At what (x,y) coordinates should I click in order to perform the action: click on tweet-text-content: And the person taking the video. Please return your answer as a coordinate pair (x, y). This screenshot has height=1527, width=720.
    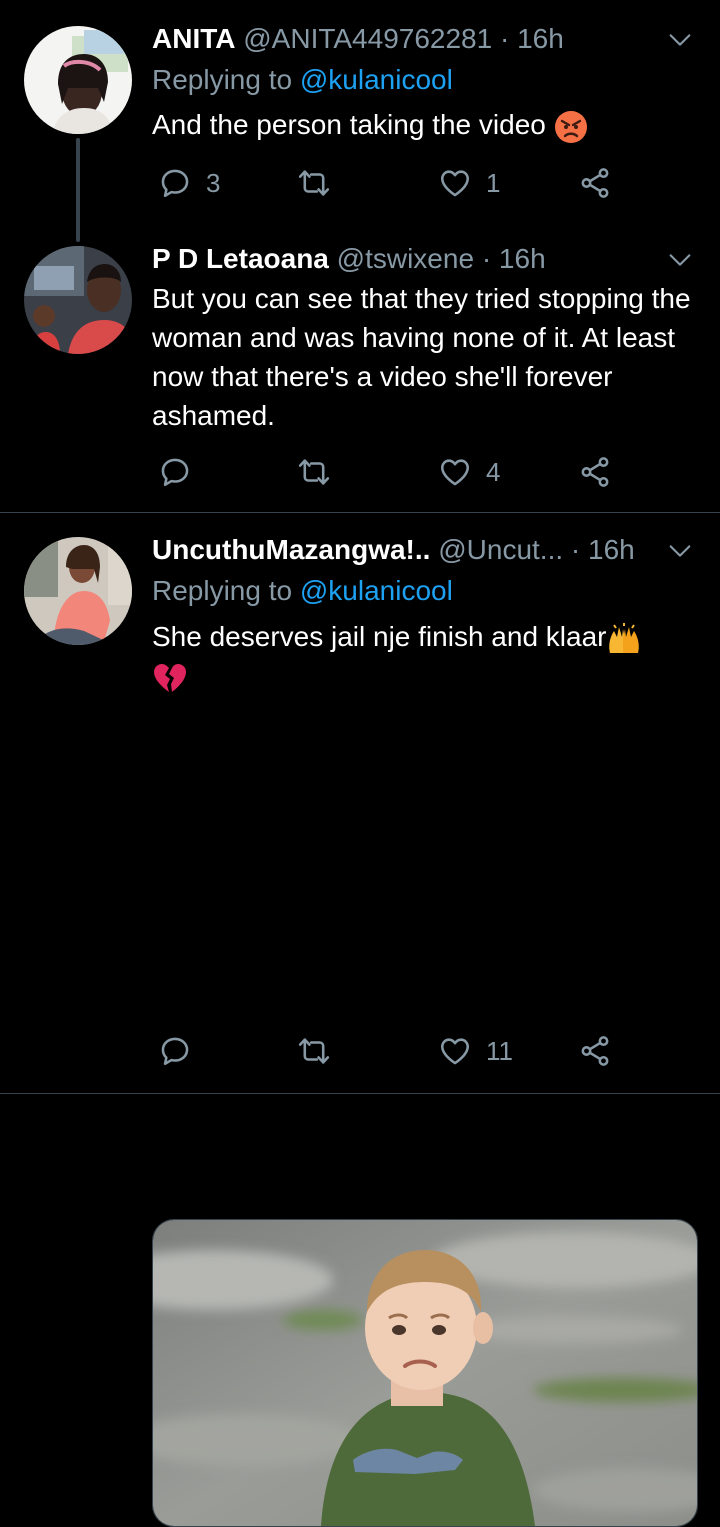
    Looking at the image, I should click on (349, 124).